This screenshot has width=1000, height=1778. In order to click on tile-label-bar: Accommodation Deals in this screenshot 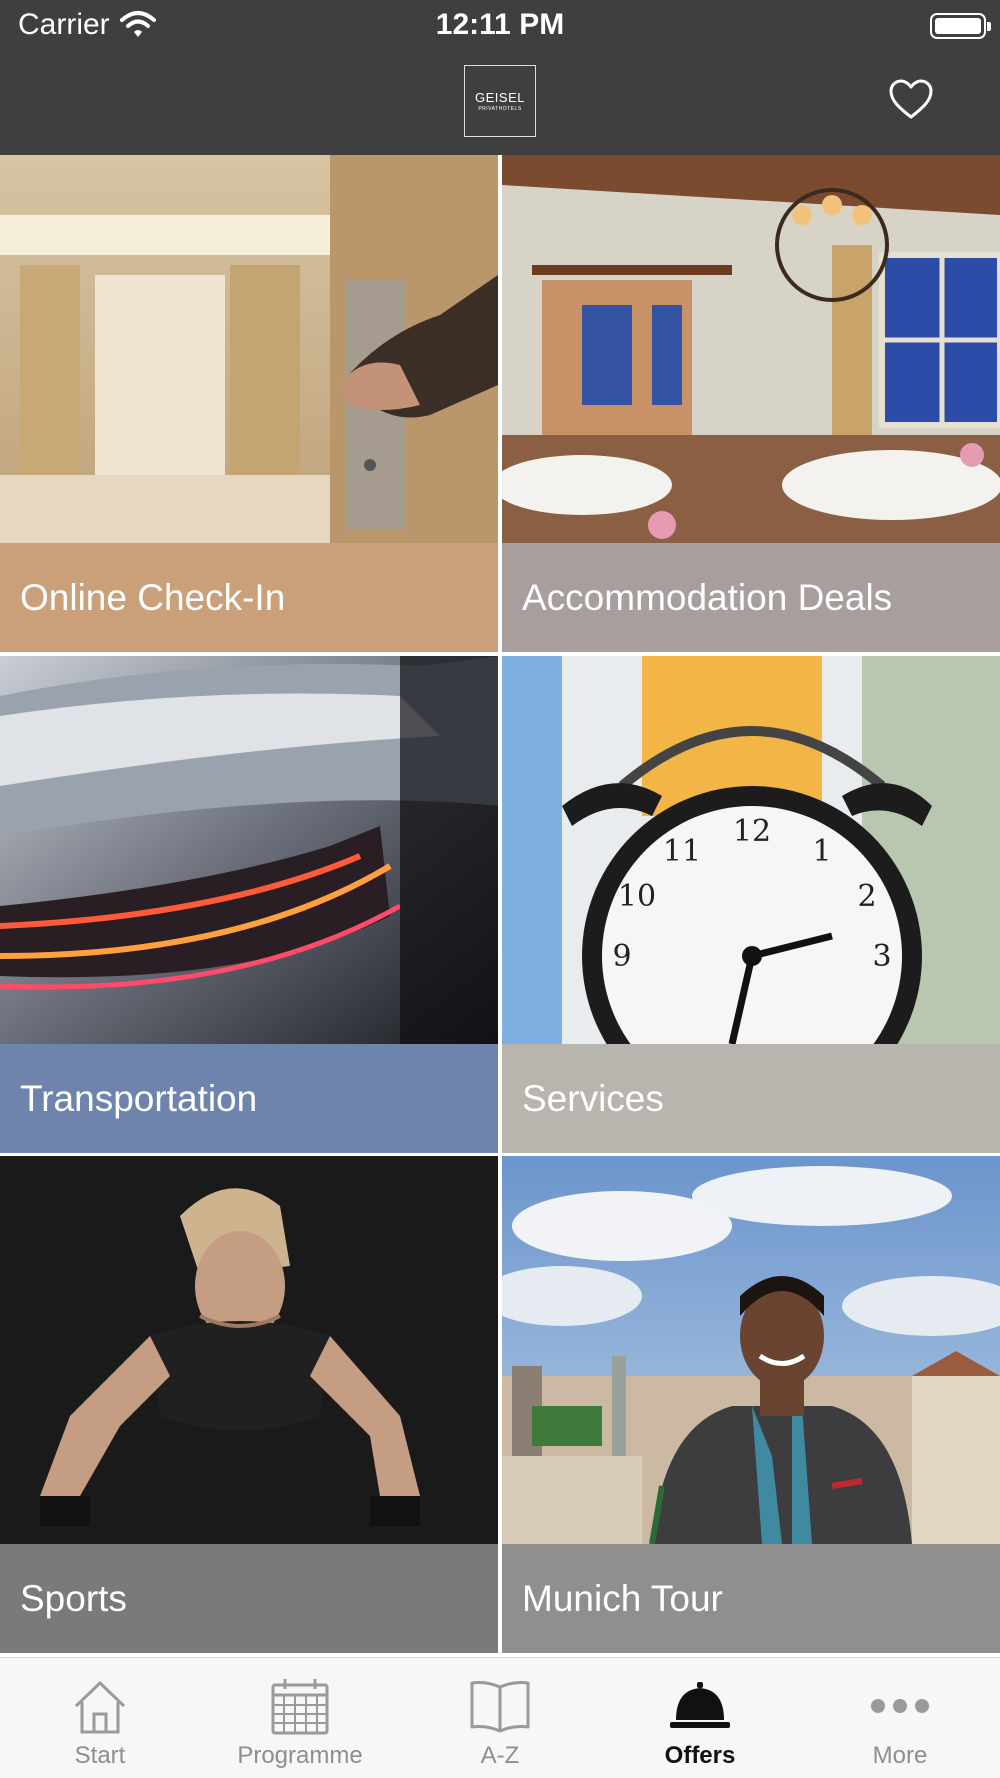, I will do `click(751, 597)`.